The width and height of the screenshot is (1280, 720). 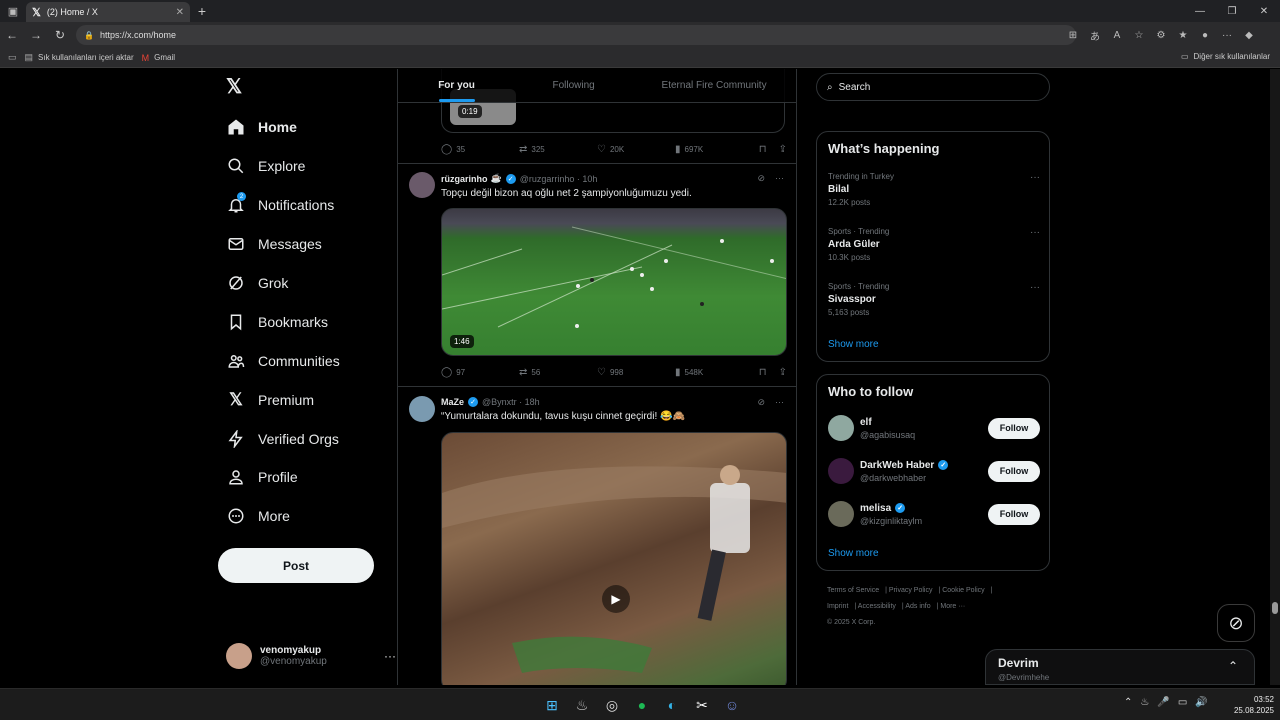 What do you see at coordinates (558, 372) in the screenshot?
I see `repost-button: ⇄ 56` at bounding box center [558, 372].